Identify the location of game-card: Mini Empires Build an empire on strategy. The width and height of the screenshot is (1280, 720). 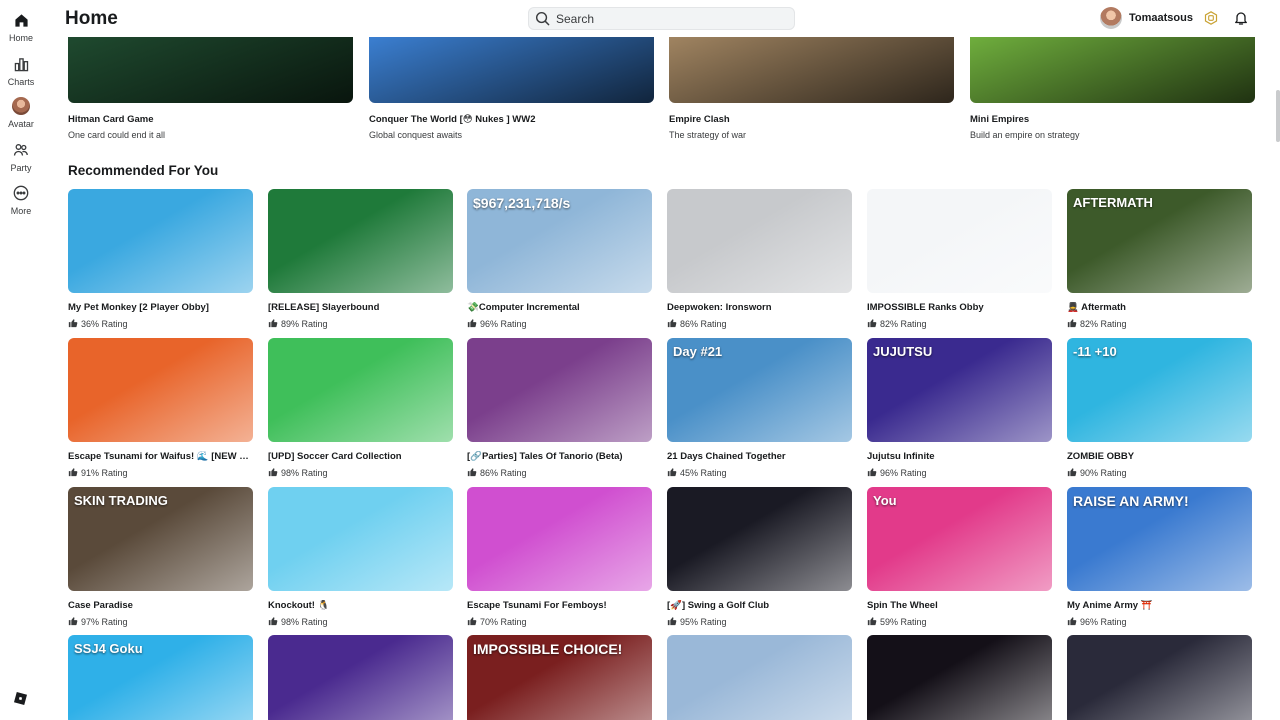
(1112, 88).